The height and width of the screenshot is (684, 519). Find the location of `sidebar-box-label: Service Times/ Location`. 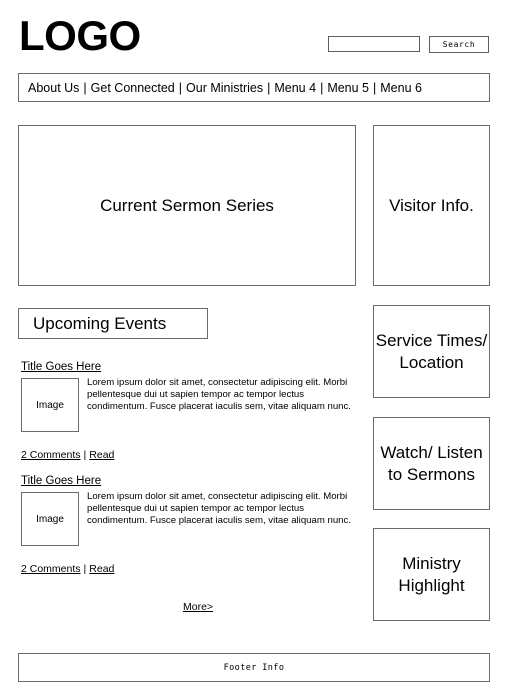

sidebar-box-label: Service Times/ Location is located at coordinates (431, 351).